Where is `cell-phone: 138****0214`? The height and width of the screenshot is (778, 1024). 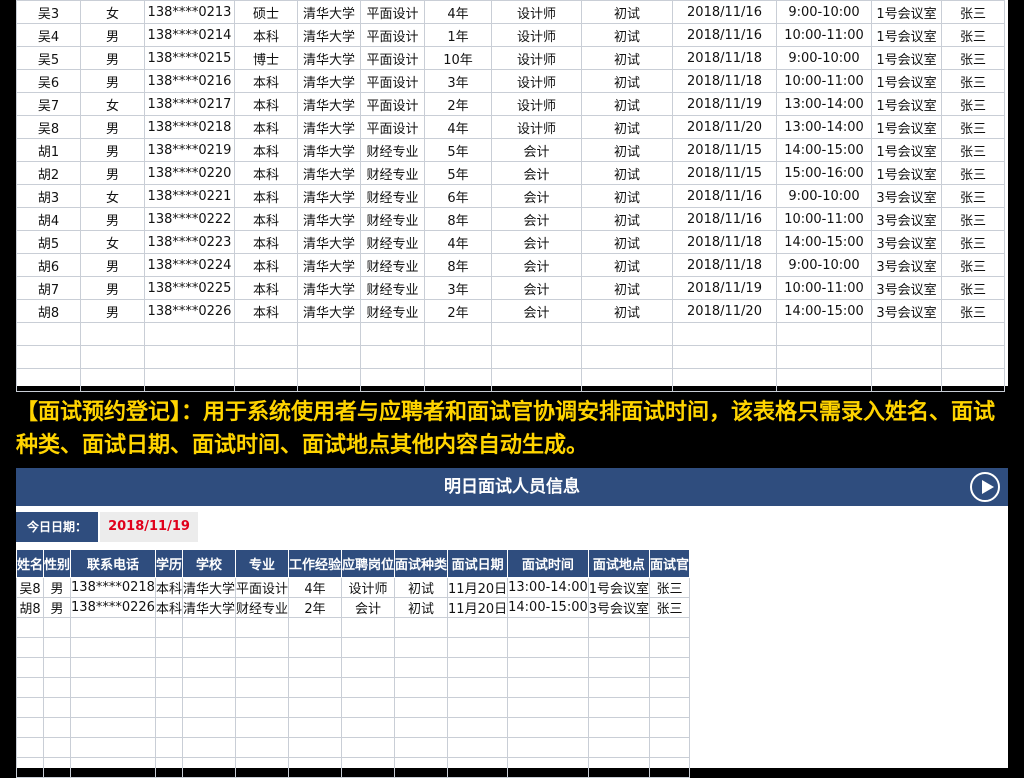
cell-phone: 138****0214 is located at coordinates (189, 35).